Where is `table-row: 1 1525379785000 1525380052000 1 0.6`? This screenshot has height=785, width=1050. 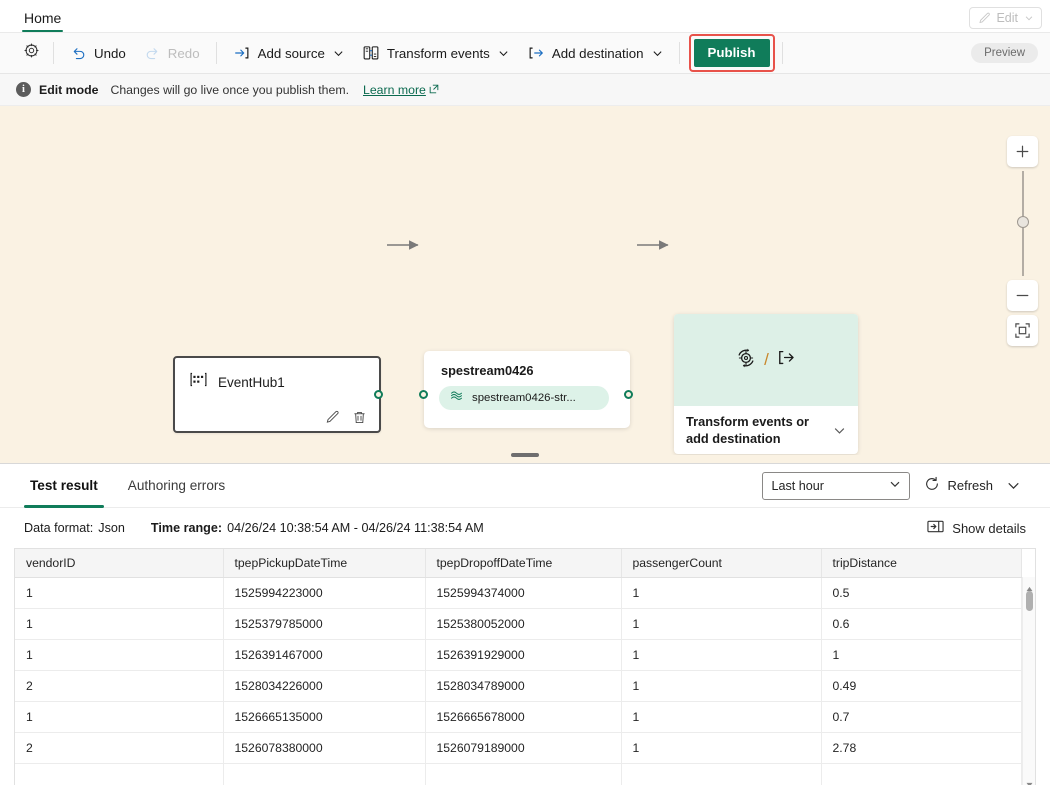
table-row: 1 1525379785000 1525380052000 1 0.6 is located at coordinates (518, 624).